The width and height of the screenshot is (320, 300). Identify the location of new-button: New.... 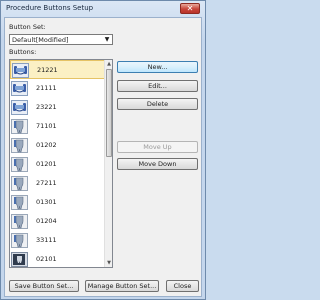
(157, 67).